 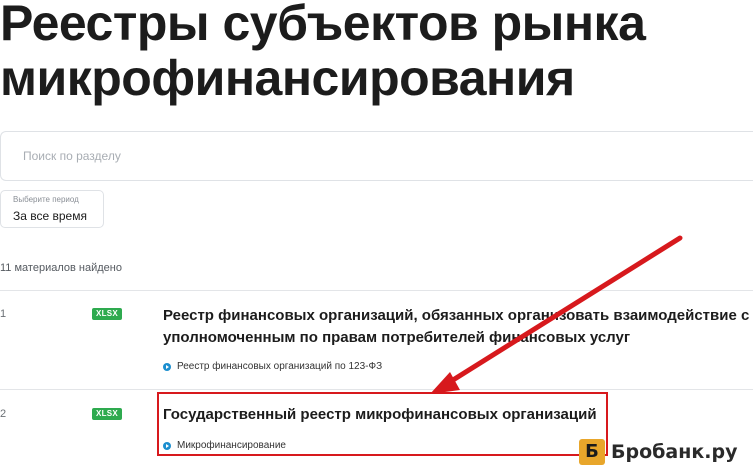 I want to click on period-value: За все время, so click(x=50, y=216).